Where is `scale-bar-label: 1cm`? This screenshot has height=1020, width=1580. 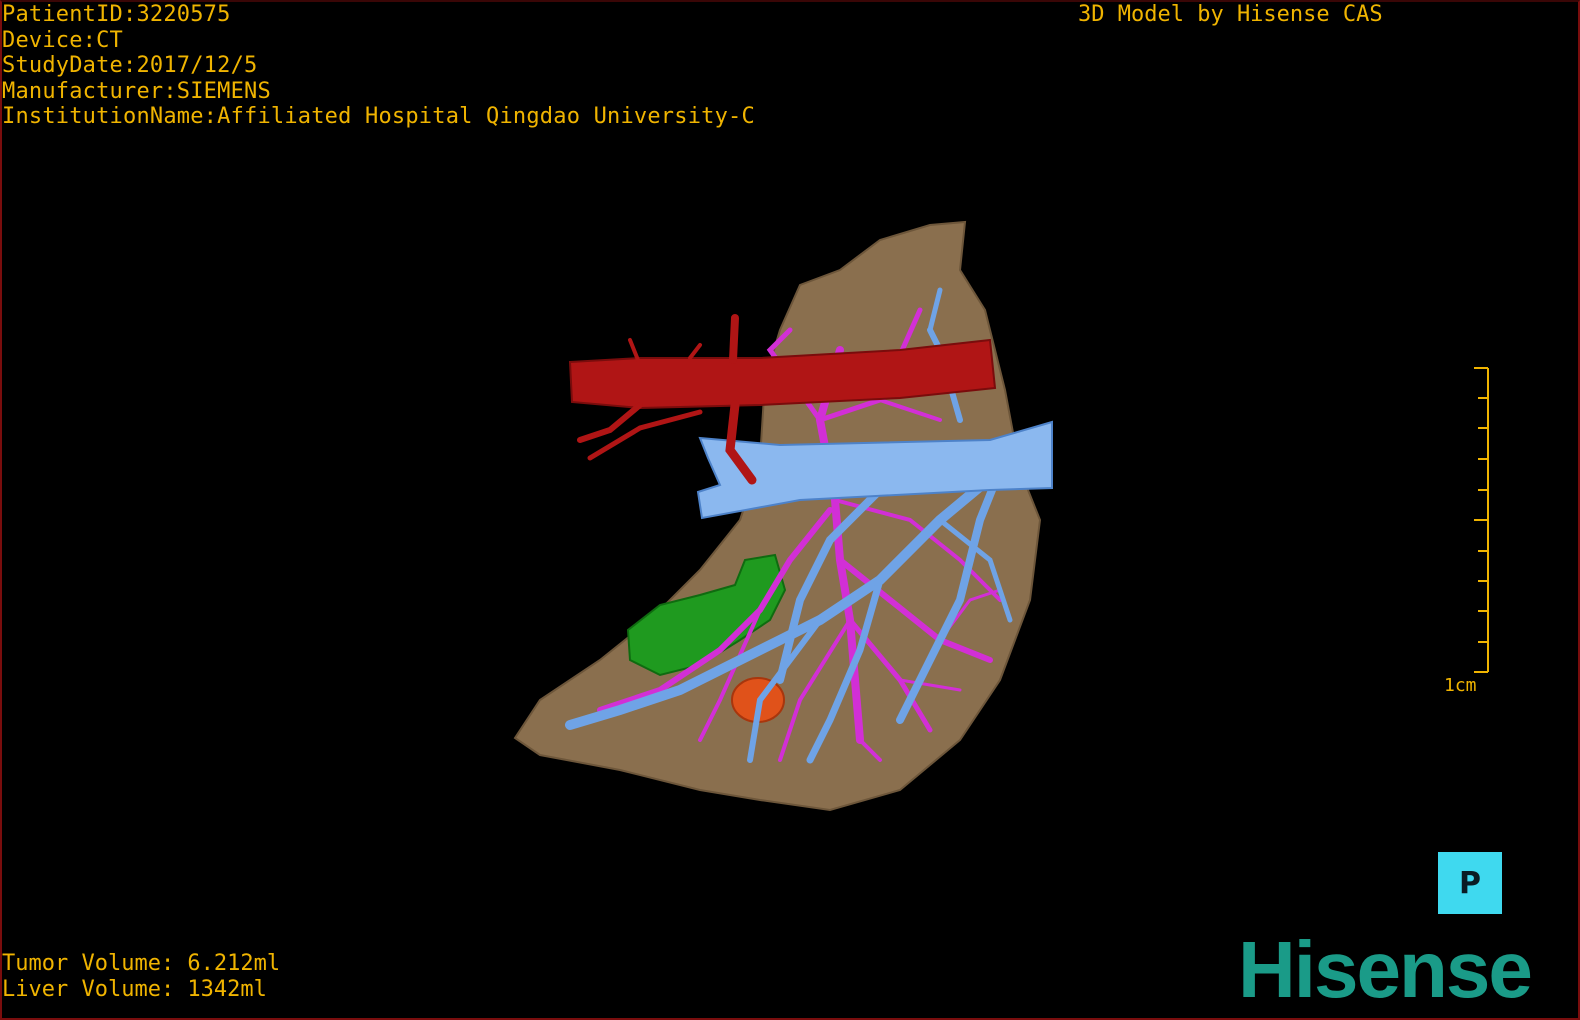
scale-bar-label: 1cm is located at coordinates (1460, 685).